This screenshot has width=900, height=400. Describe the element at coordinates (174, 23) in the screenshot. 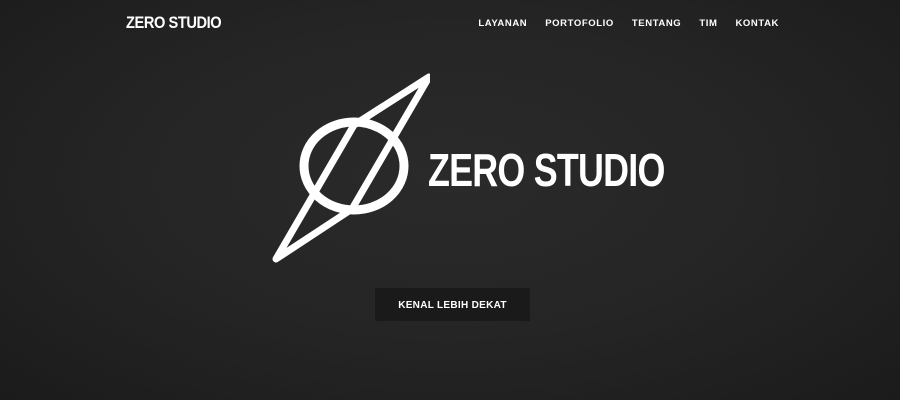

I see `brand-logo: ZERO STUDIO` at that location.